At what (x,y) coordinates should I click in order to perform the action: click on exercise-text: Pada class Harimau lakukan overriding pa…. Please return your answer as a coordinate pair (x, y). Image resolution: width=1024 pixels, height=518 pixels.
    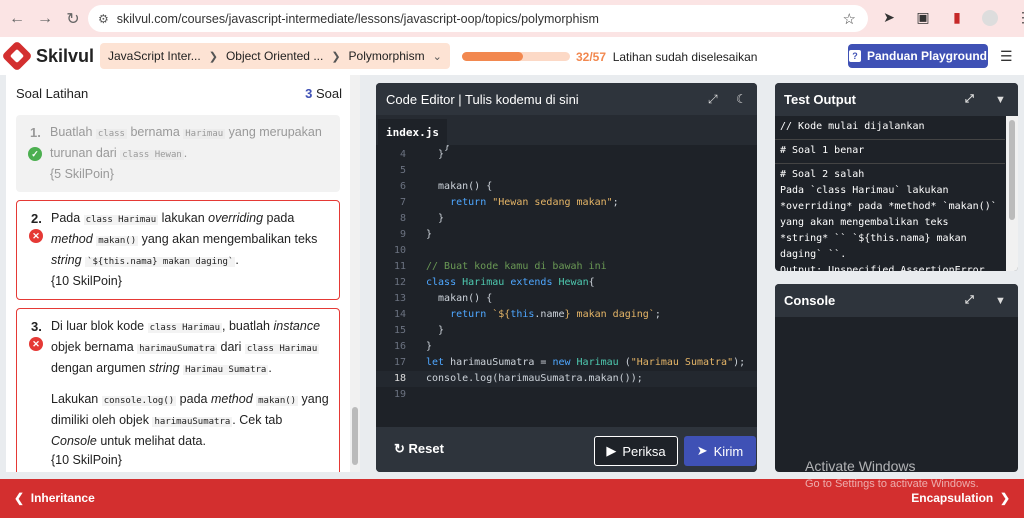
    Looking at the image, I should click on (184, 239).